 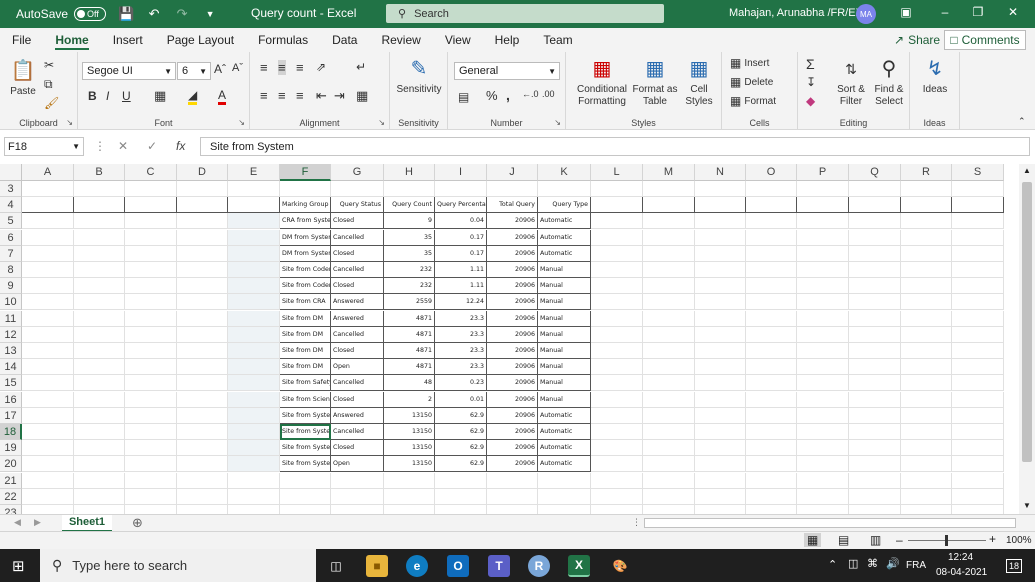 I want to click on format-as-table-button: ▦ Format as Table, so click(x=655, y=82).